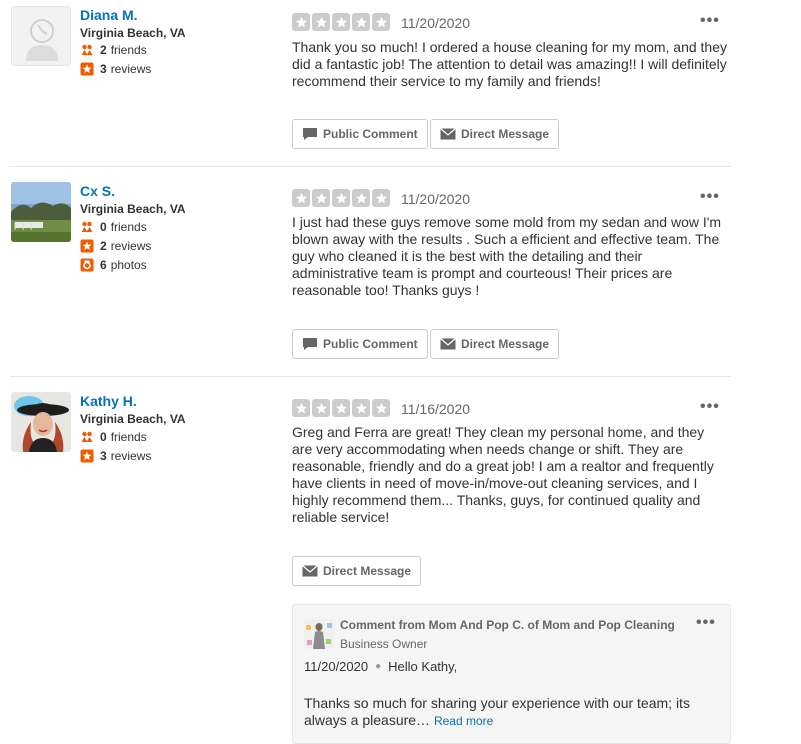 This screenshot has width=801, height=744. What do you see at coordinates (115, 246) in the screenshot?
I see `reviews-count: 2 reviews` at bounding box center [115, 246].